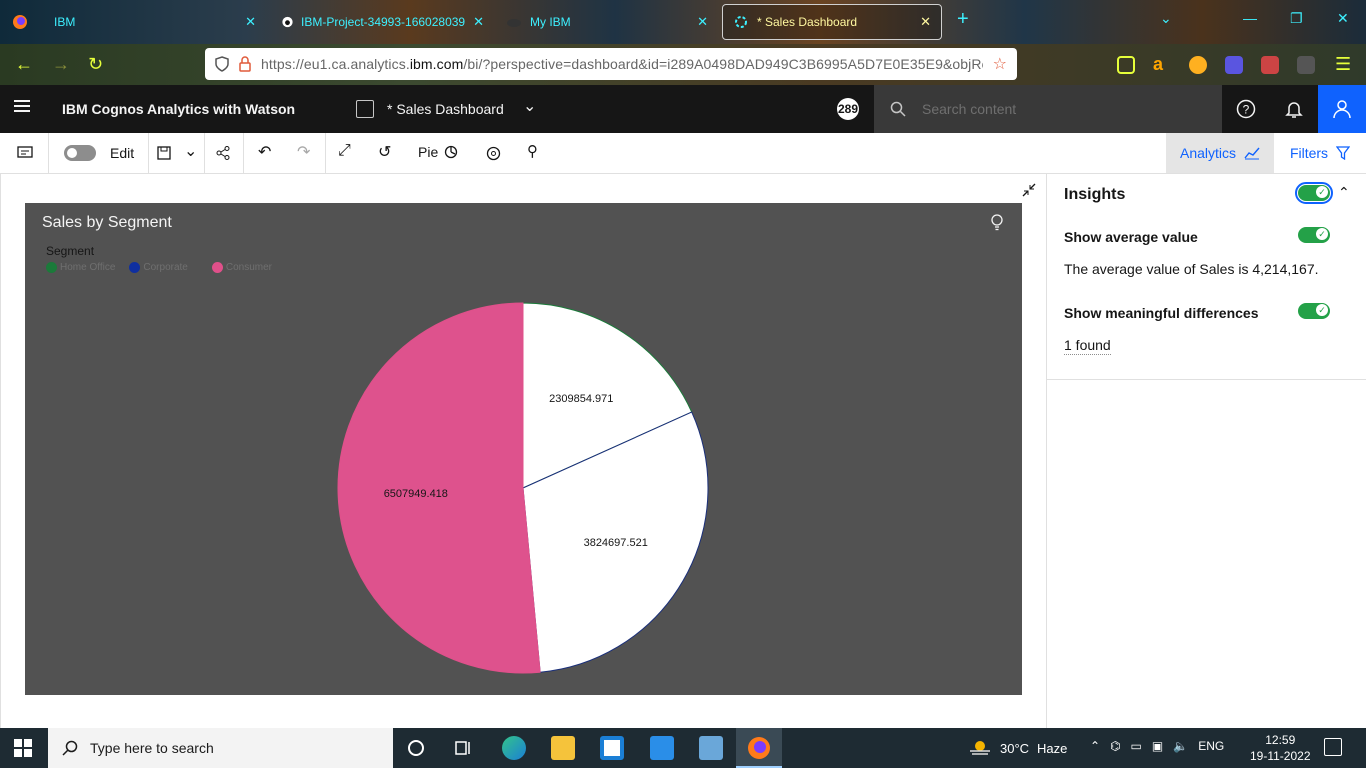 The height and width of the screenshot is (768, 1366). I want to click on tab-analytics: Analytics, so click(1220, 153).